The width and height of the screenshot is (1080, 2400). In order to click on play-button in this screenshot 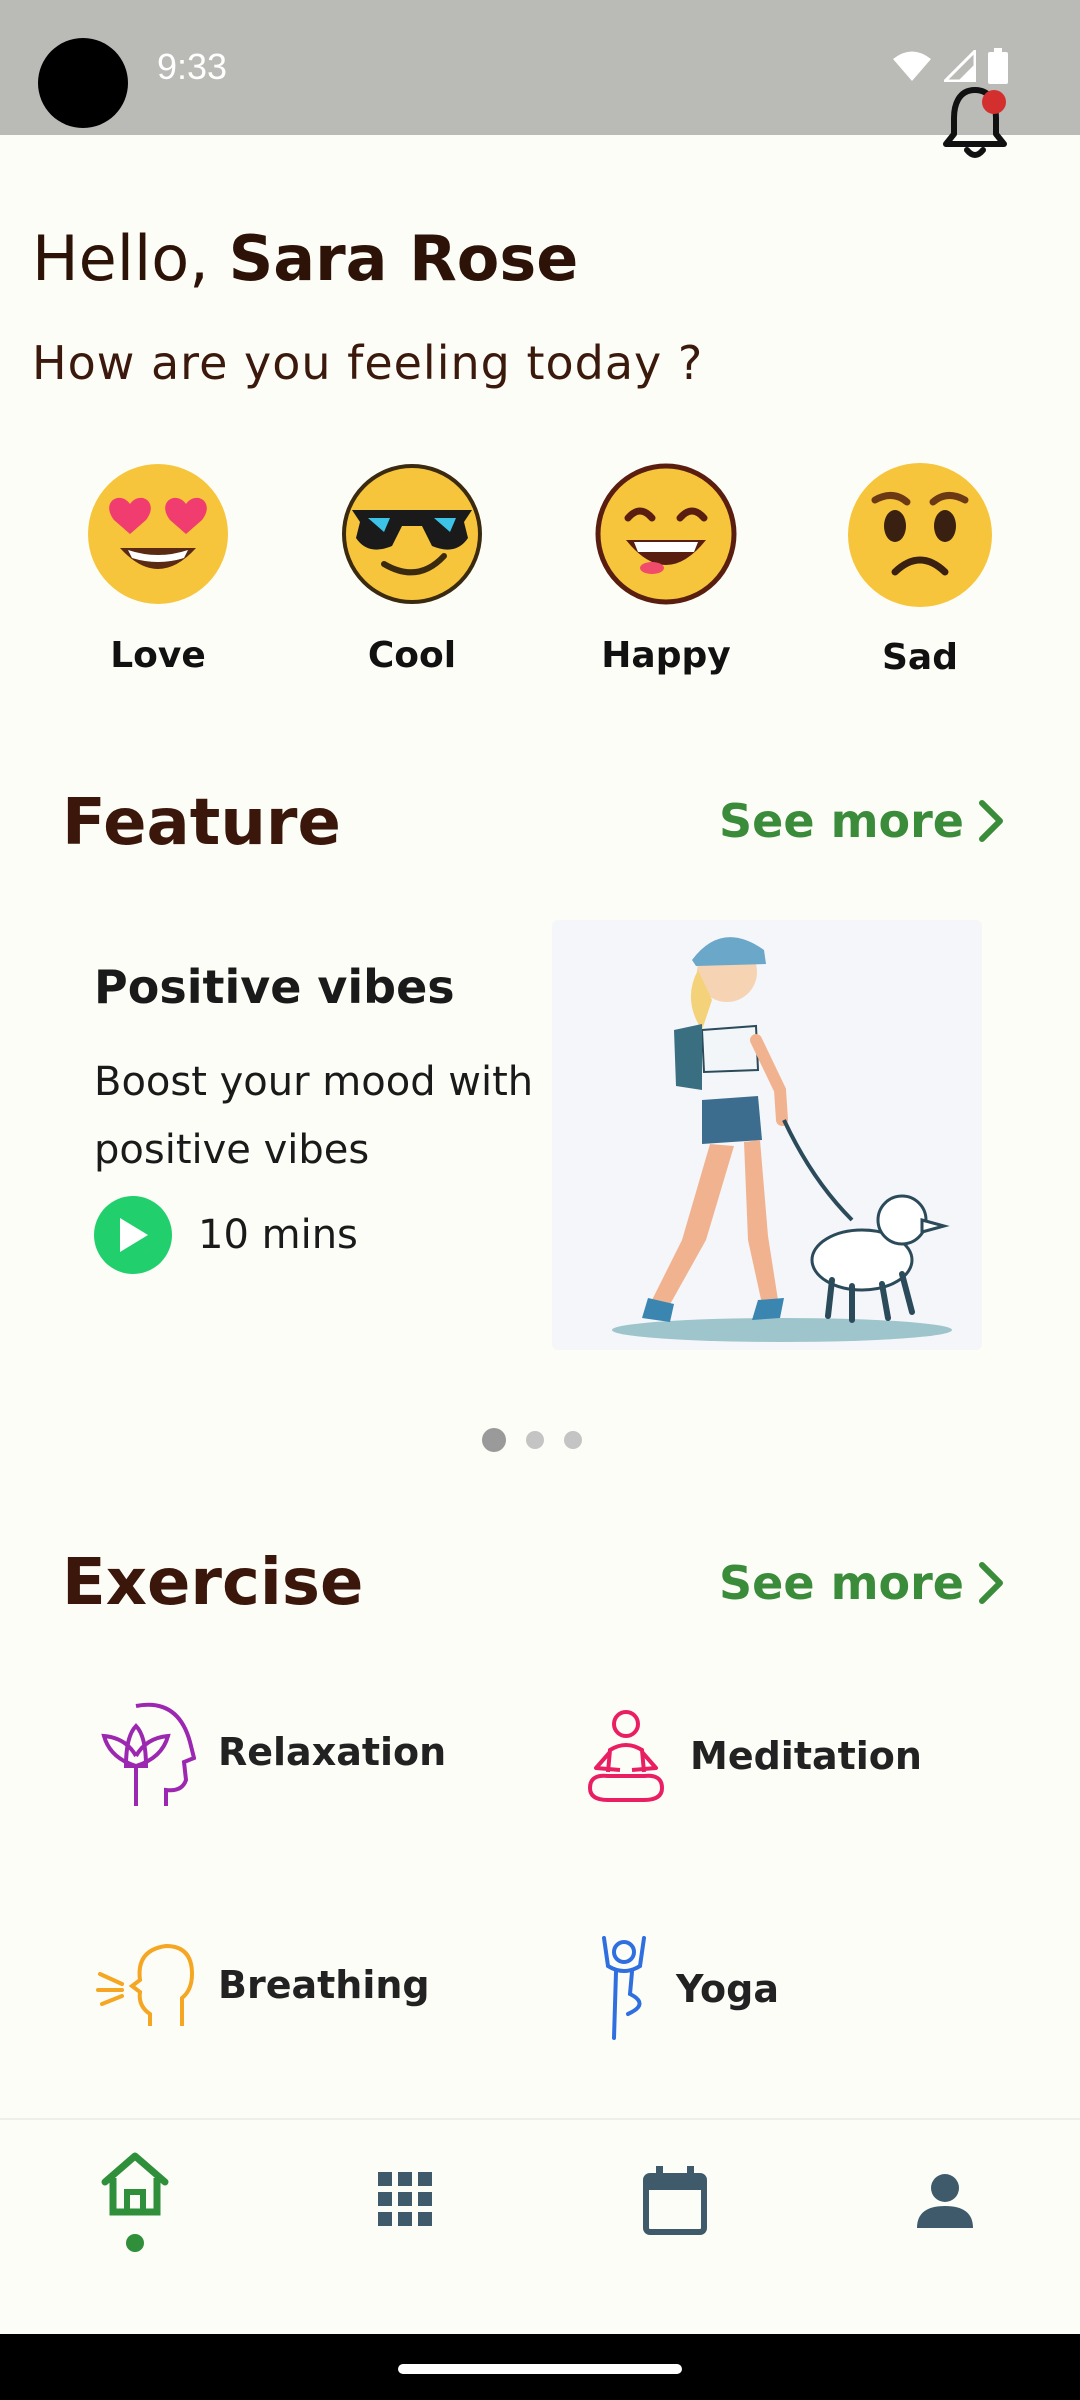, I will do `click(133, 1235)`.